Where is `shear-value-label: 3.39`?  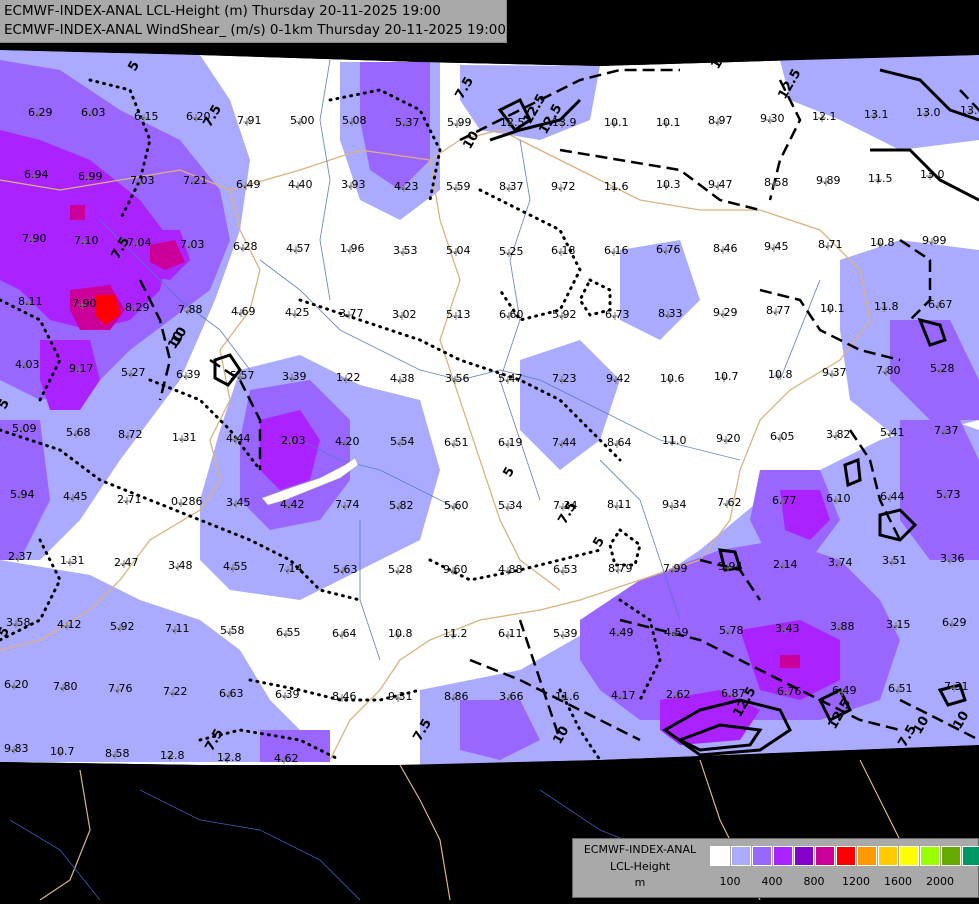 shear-value-label: 3.39 is located at coordinates (294, 376).